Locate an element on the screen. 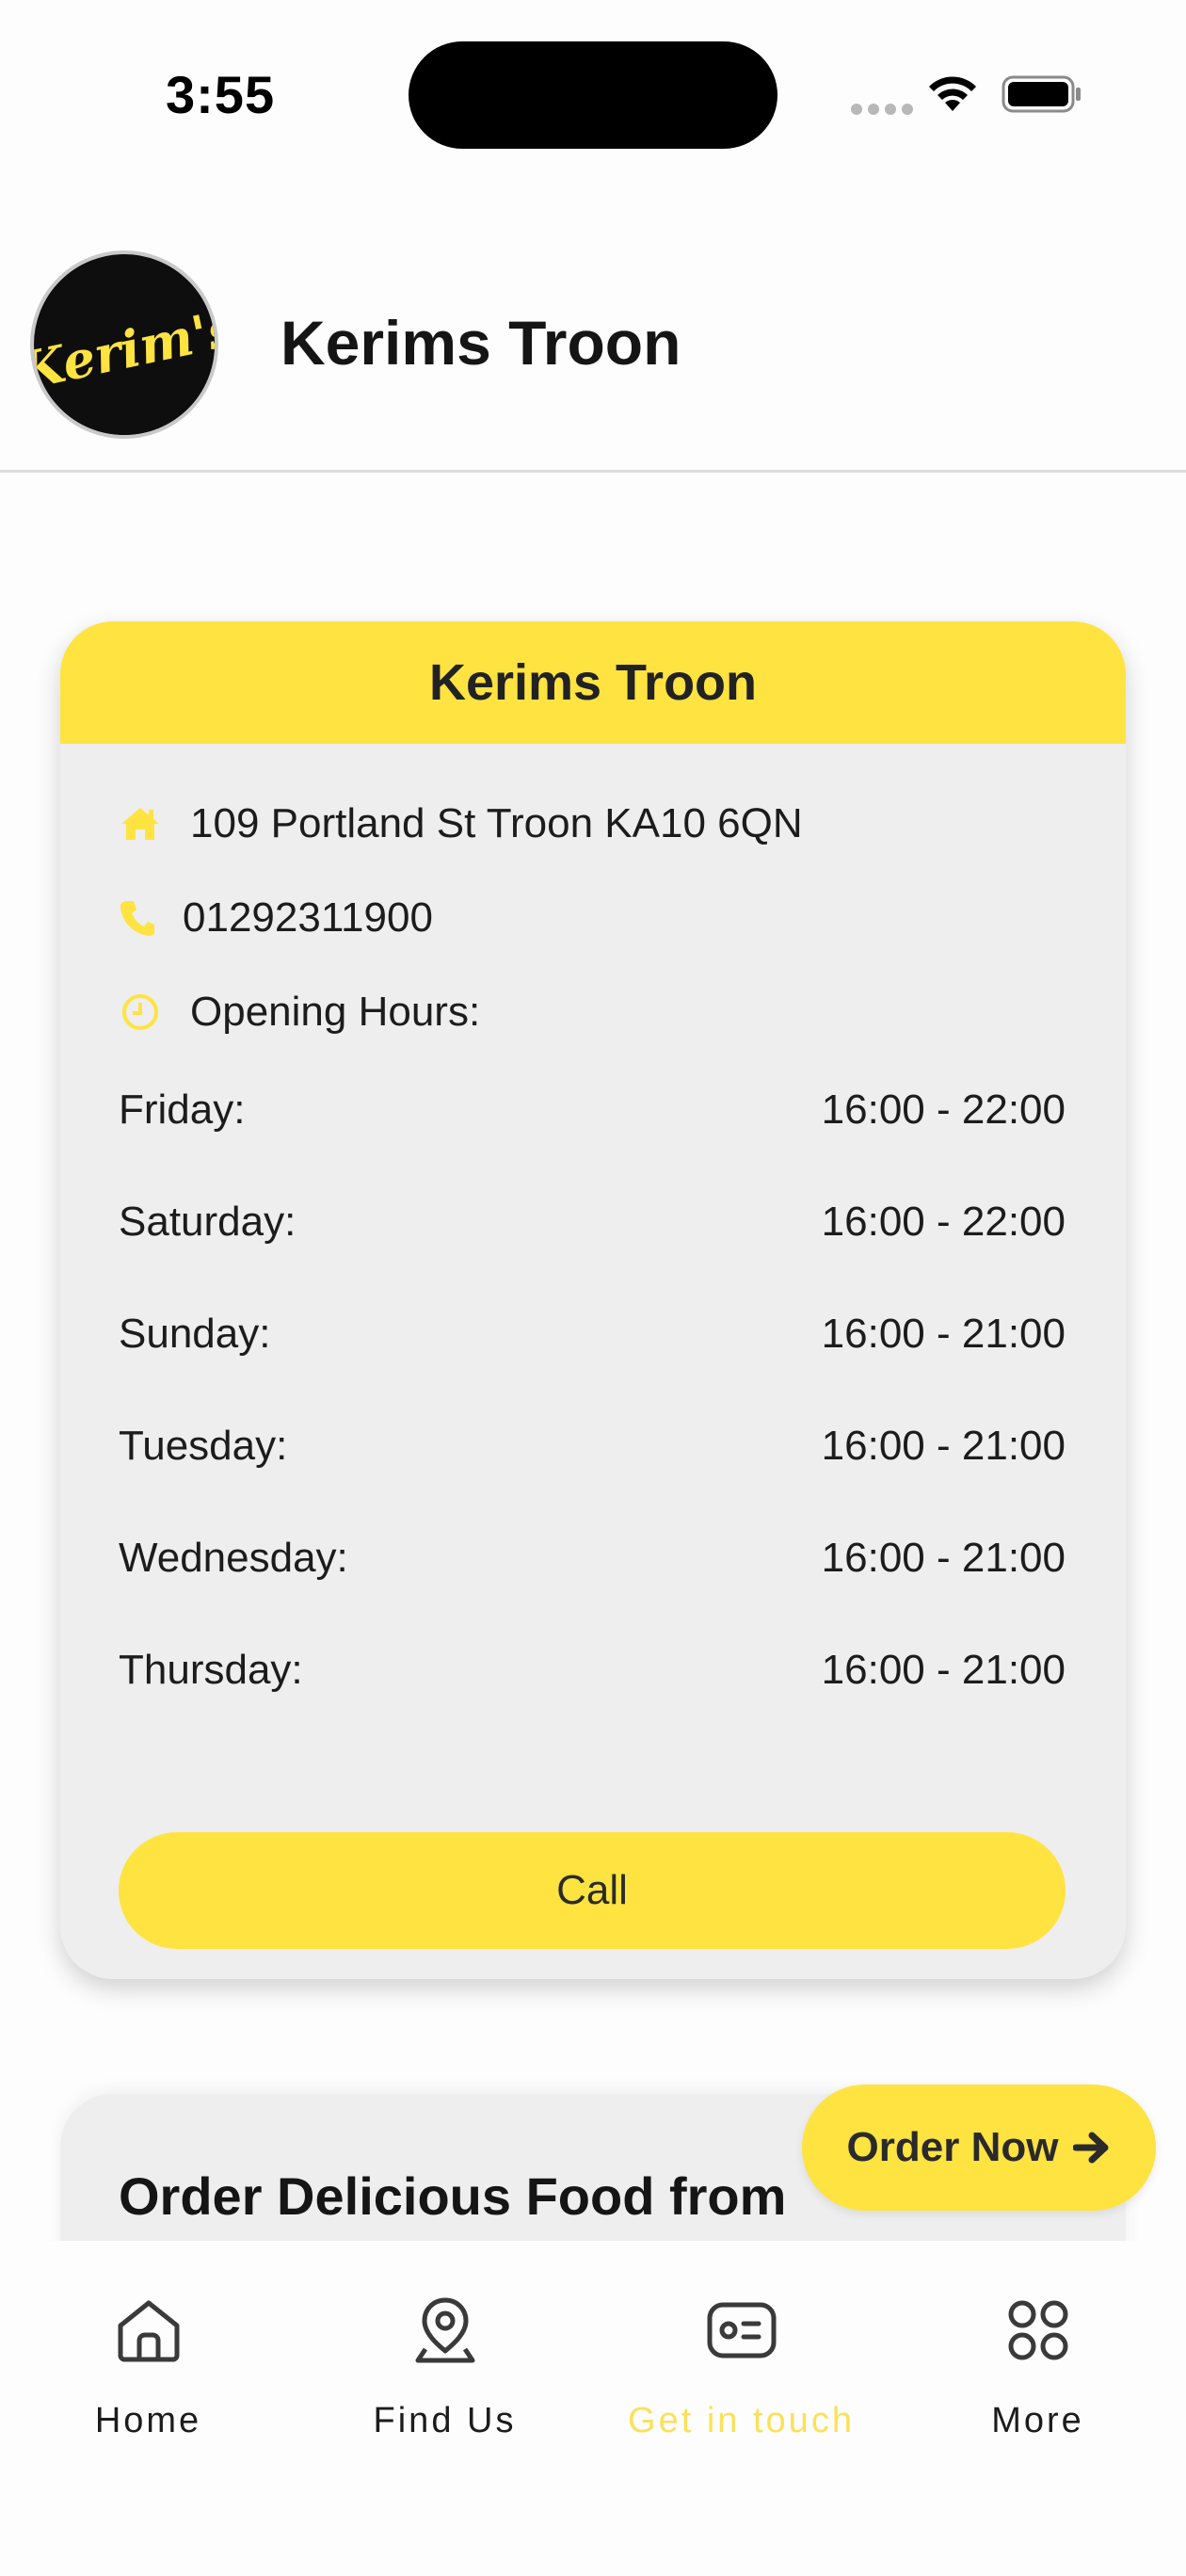 Image resolution: width=1186 pixels, height=2576 pixels. app-header: Kerim's Kerims Troon is located at coordinates (593, 326).